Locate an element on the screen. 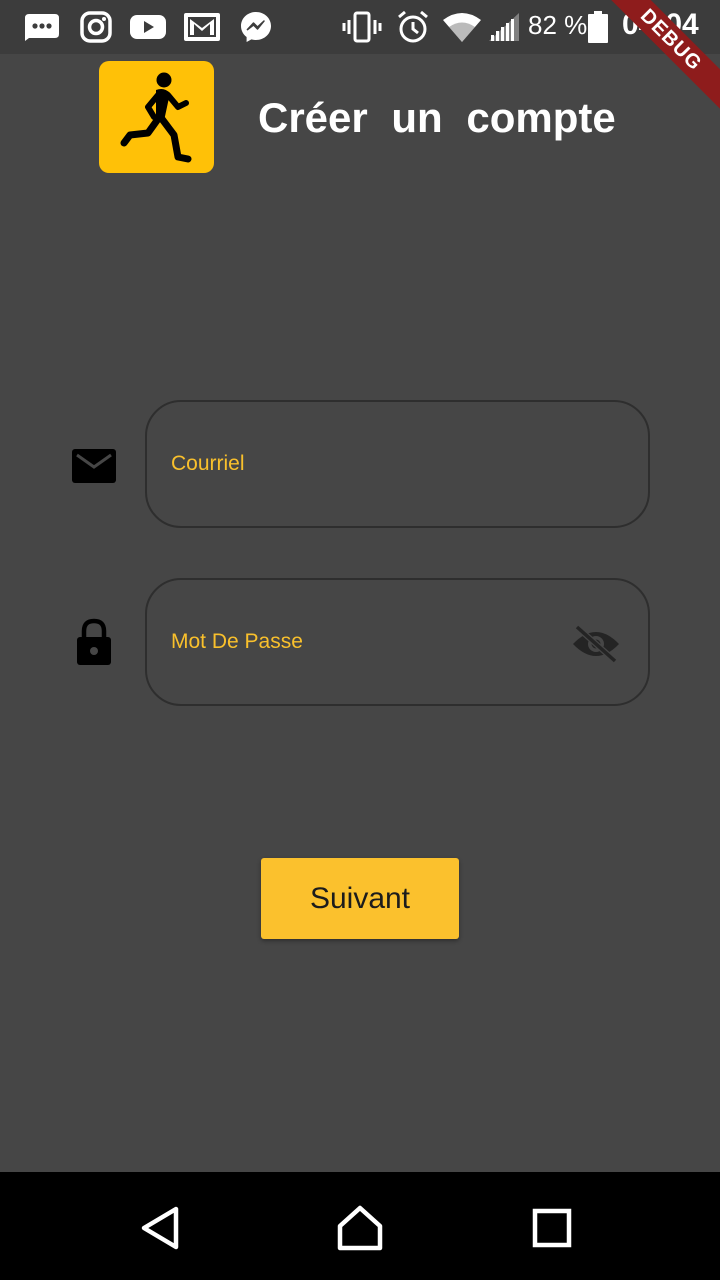  page-title: Créer un compte is located at coordinates (437, 117).